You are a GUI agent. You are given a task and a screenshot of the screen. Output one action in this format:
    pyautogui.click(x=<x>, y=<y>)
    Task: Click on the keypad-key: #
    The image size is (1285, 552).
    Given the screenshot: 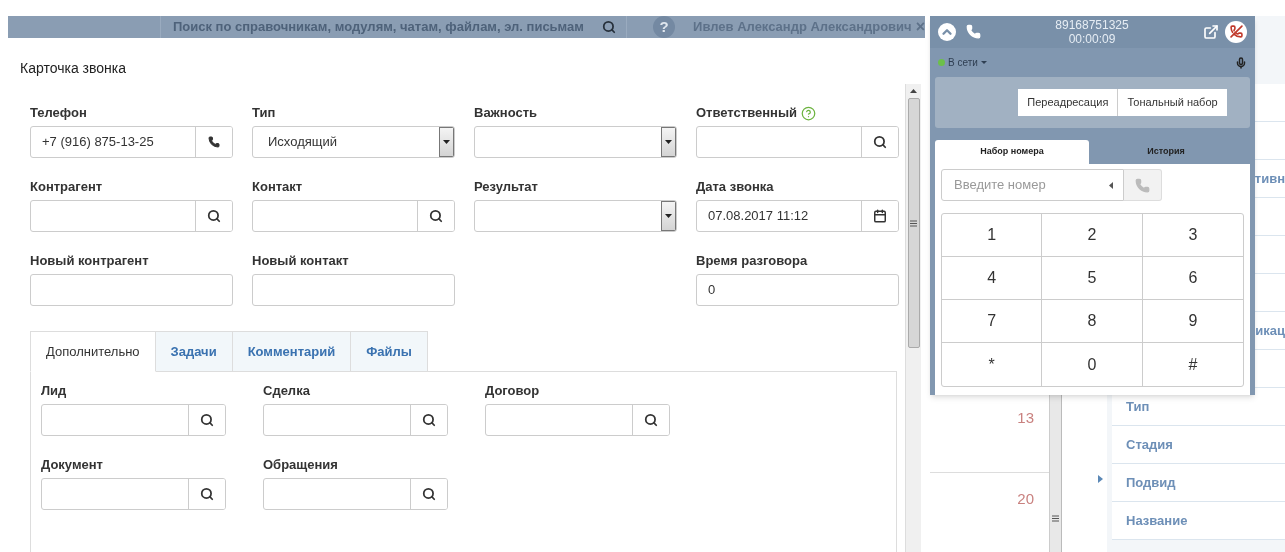 What is the action you would take?
    pyautogui.click(x=1192, y=364)
    